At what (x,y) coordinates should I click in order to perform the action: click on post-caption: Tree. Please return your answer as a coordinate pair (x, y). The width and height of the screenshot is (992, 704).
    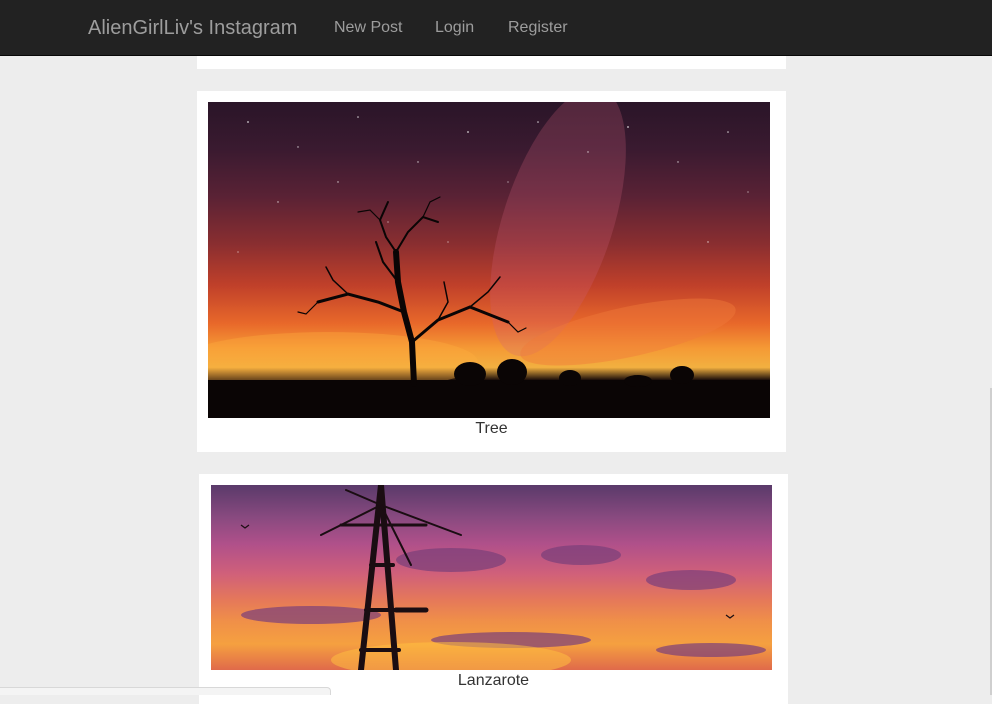
    Looking at the image, I should click on (491, 428).